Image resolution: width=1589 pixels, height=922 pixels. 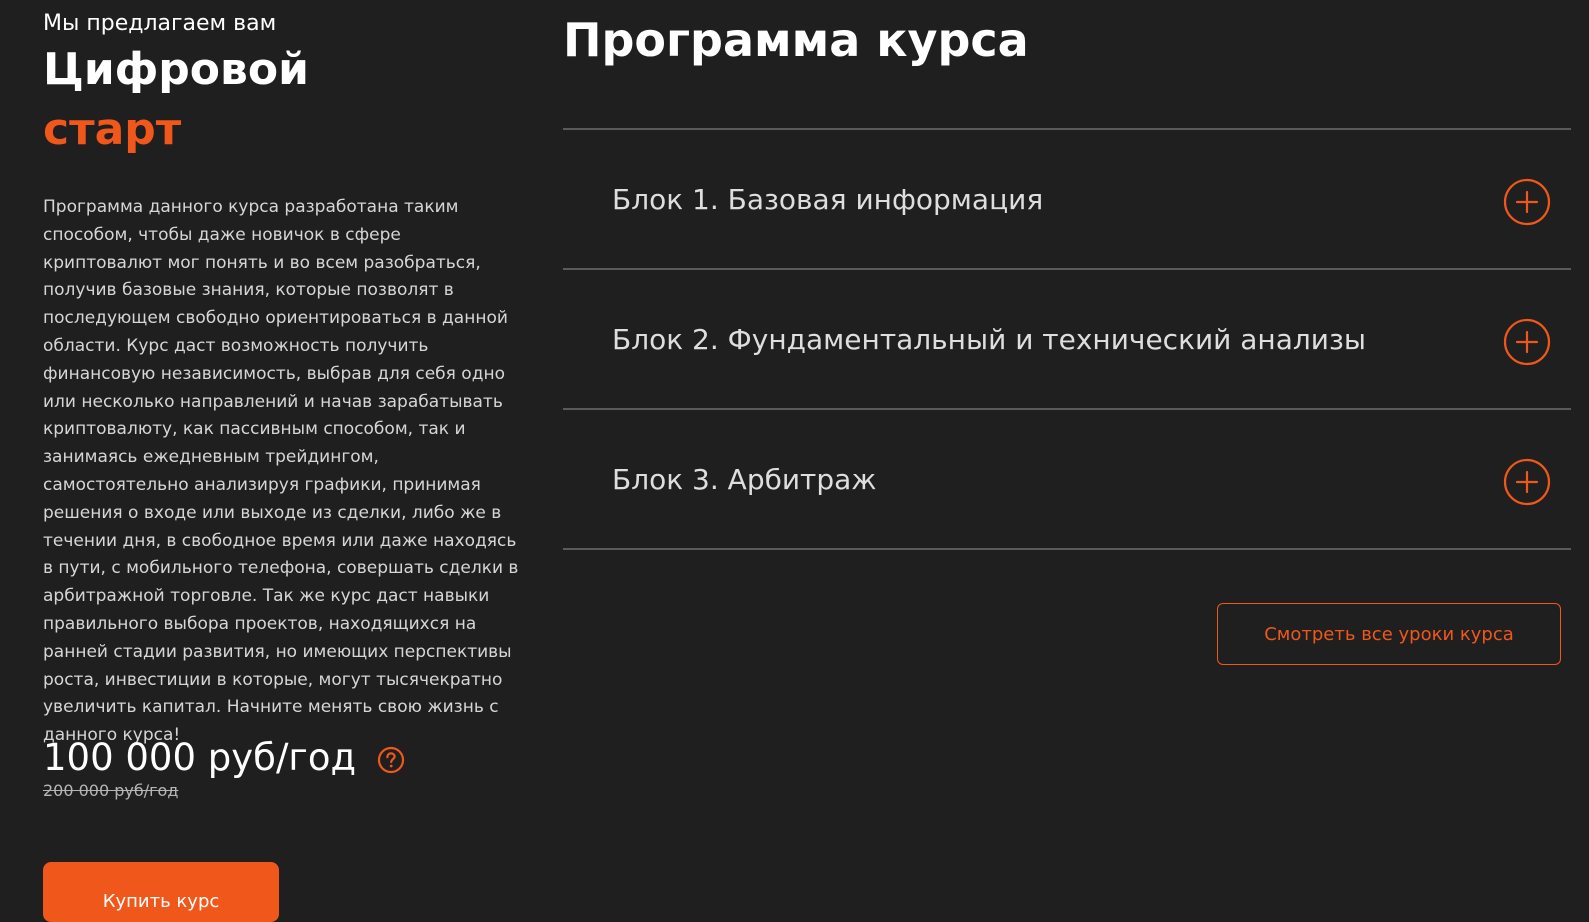 I want to click on price-row: 100 000 руб/год, so click(x=224, y=758).